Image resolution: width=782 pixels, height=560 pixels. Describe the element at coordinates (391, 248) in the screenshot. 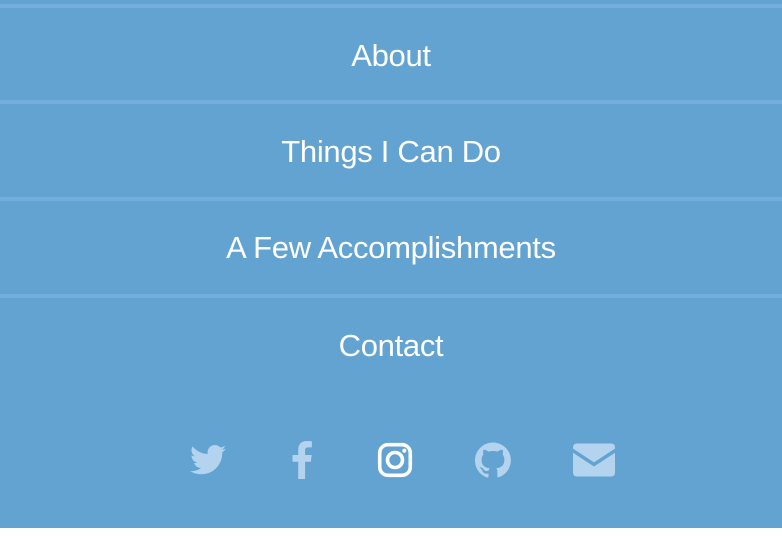

I see `nav-link-accomplishments: A Few Accomplishments` at that location.